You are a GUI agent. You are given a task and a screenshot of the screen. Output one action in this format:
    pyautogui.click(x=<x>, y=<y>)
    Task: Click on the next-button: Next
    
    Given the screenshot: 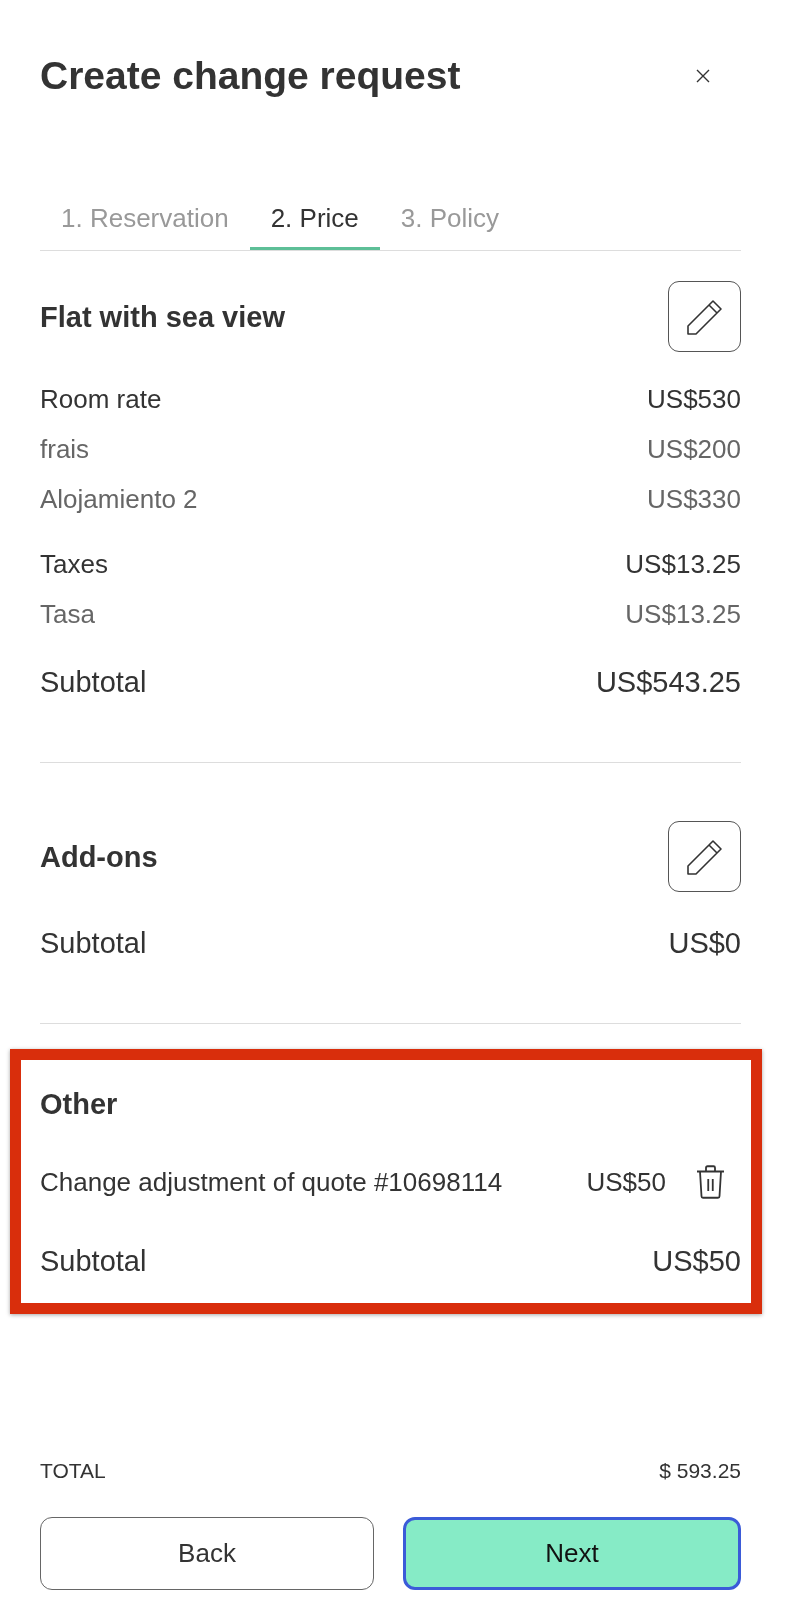 What is the action you would take?
    pyautogui.click(x=572, y=1553)
    